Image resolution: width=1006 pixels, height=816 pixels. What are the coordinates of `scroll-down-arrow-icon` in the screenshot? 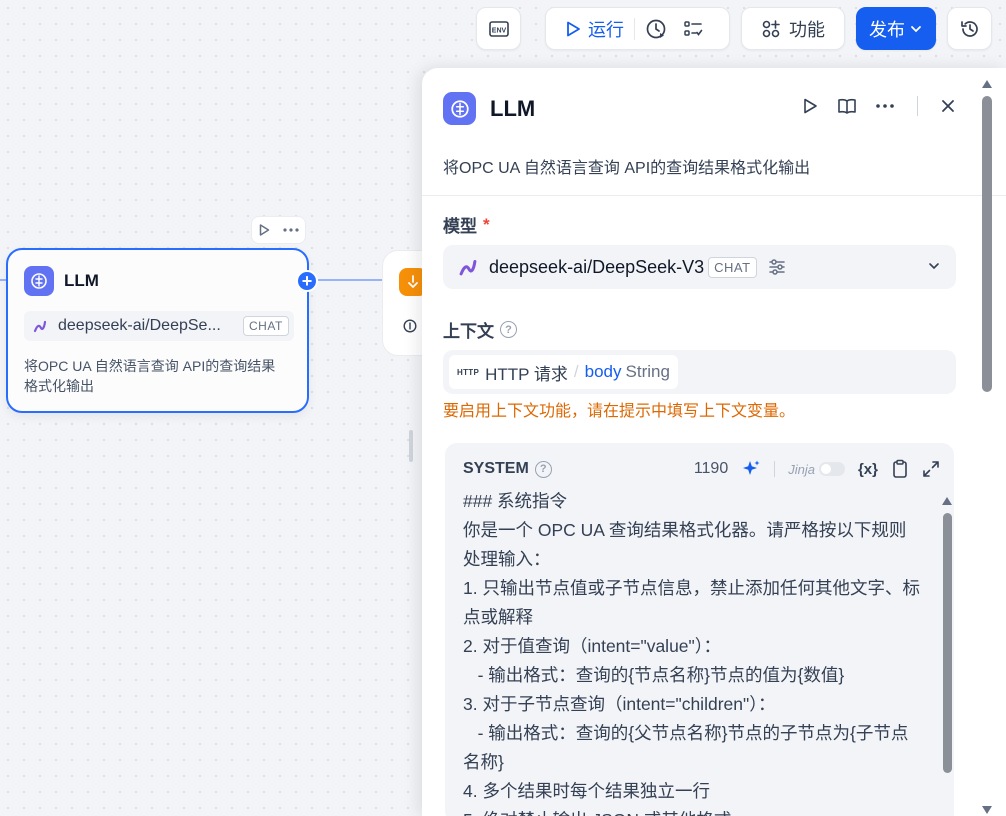 It's located at (987, 810).